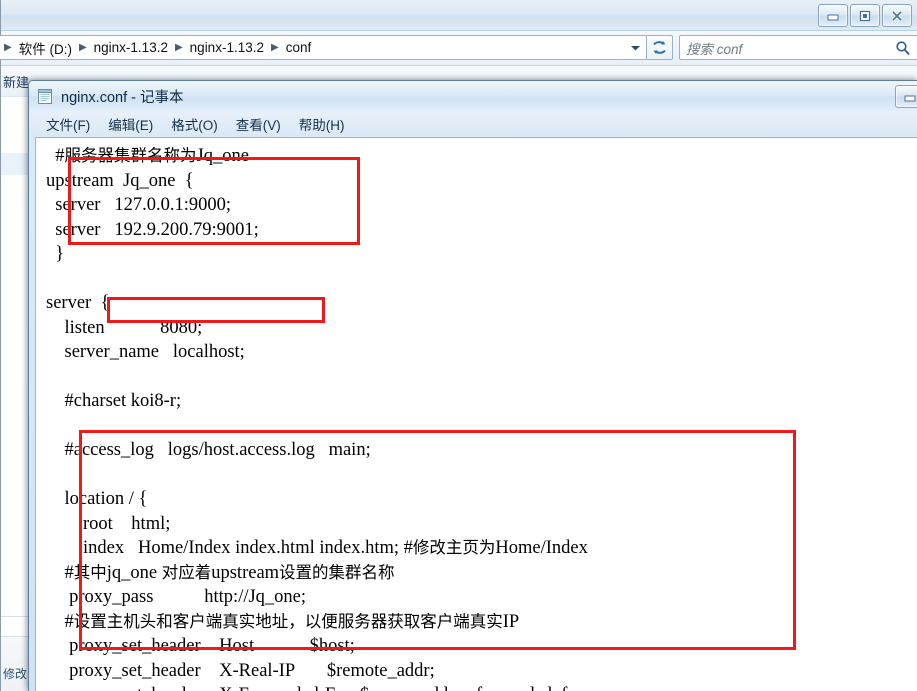 The image size is (917, 691). What do you see at coordinates (473, 124) in the screenshot?
I see `notepad-menu-bar: 文件(F) 编辑(E) 格式(O) 查看(V) 帮助(H)` at bounding box center [473, 124].